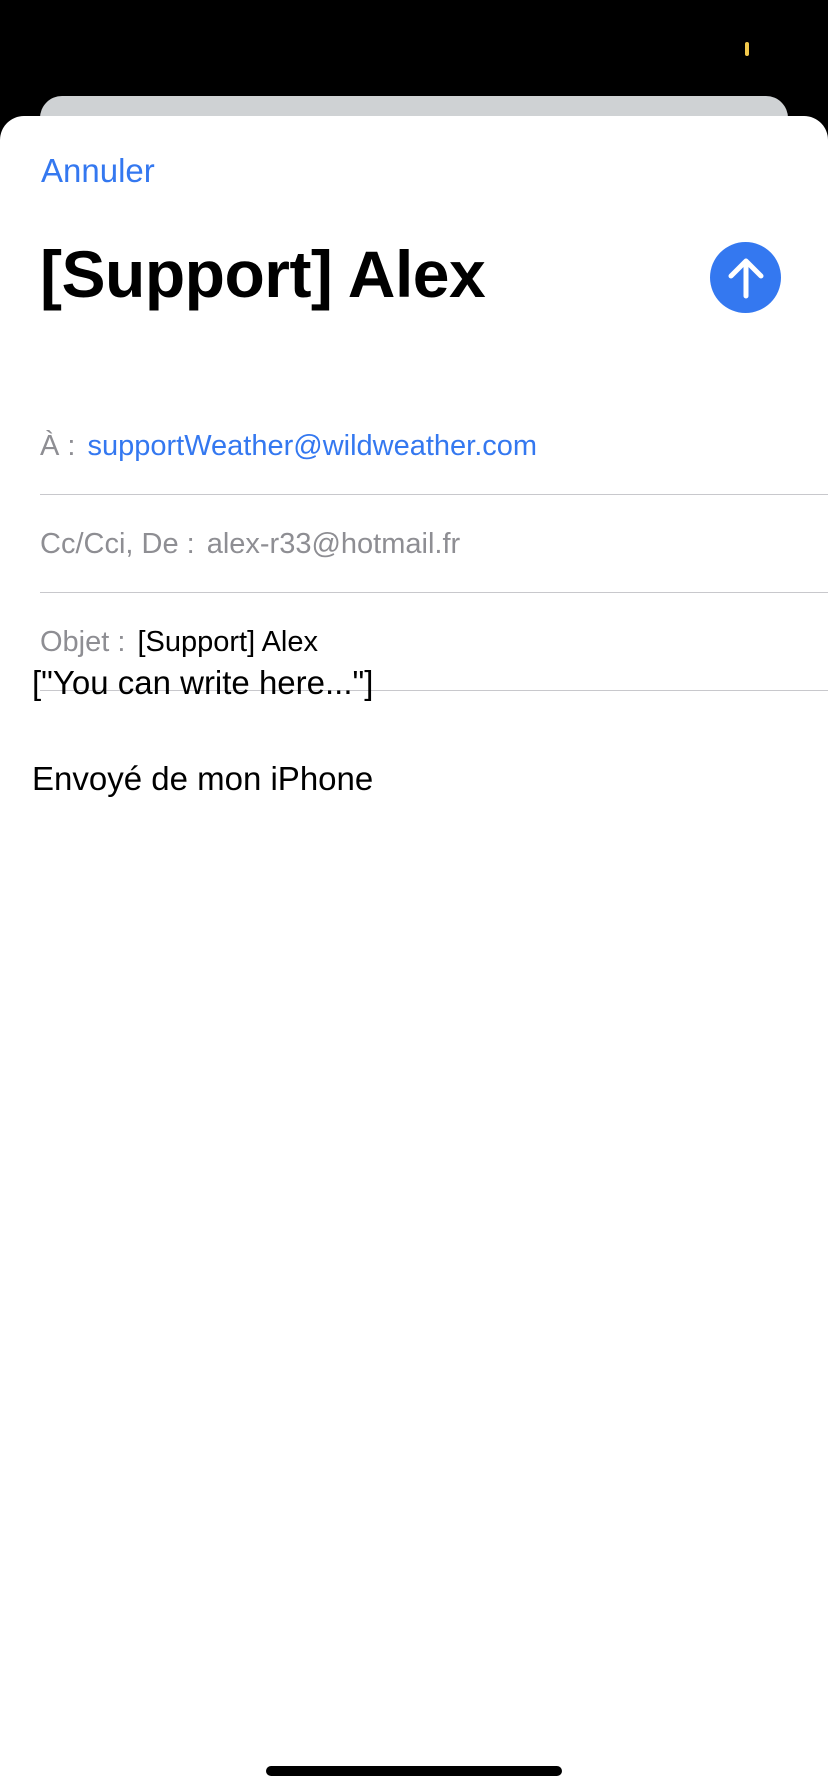 The width and height of the screenshot is (828, 1792). I want to click on signature-text: Envoyé de mon iPhone, so click(202, 779).